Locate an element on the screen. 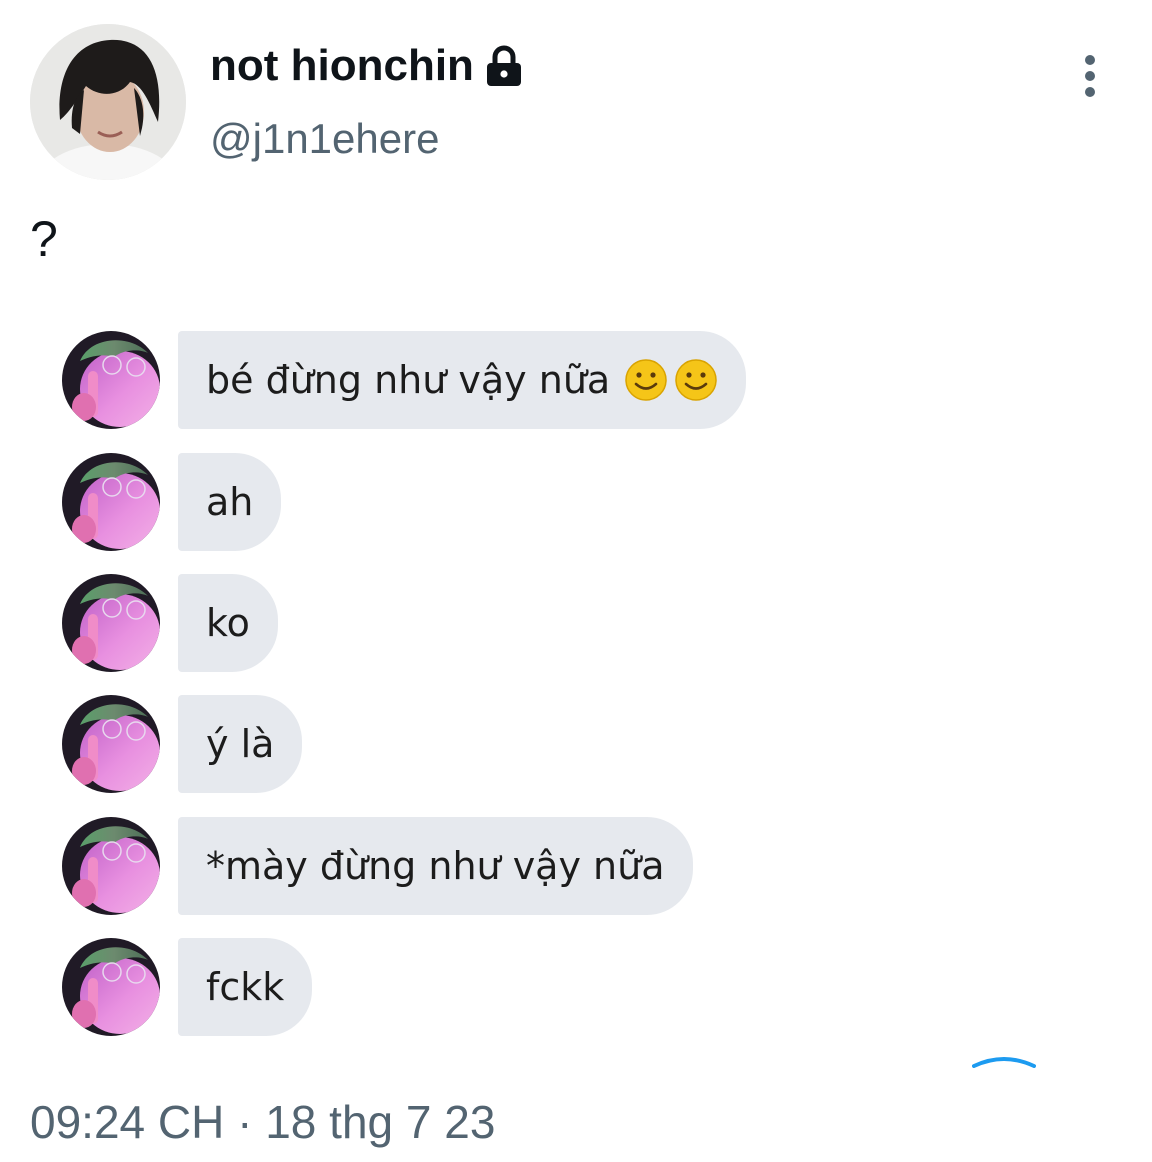 This screenshot has width=1152, height=1162. user-handle: @j1n1ehere is located at coordinates (324, 139).